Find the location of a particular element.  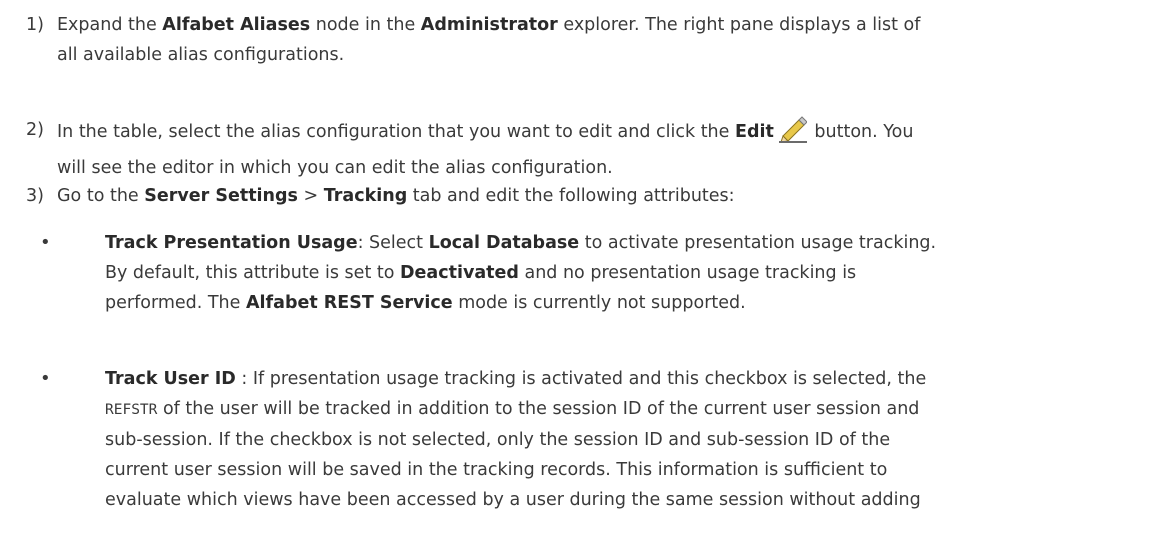

text-run: performed. The is located at coordinates (175, 303).